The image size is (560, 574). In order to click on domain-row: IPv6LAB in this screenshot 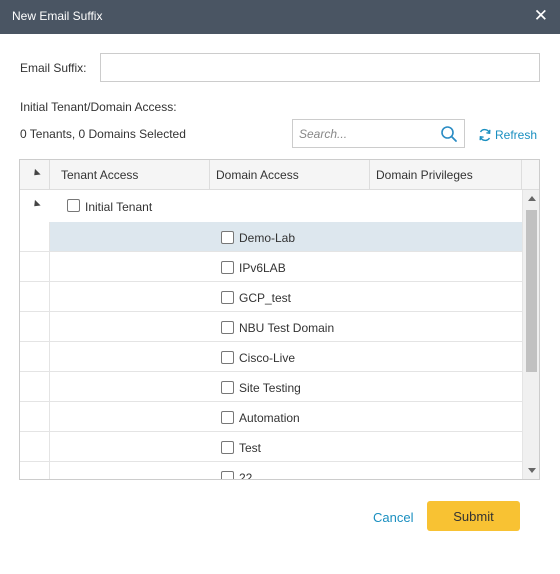, I will do `click(271, 267)`.